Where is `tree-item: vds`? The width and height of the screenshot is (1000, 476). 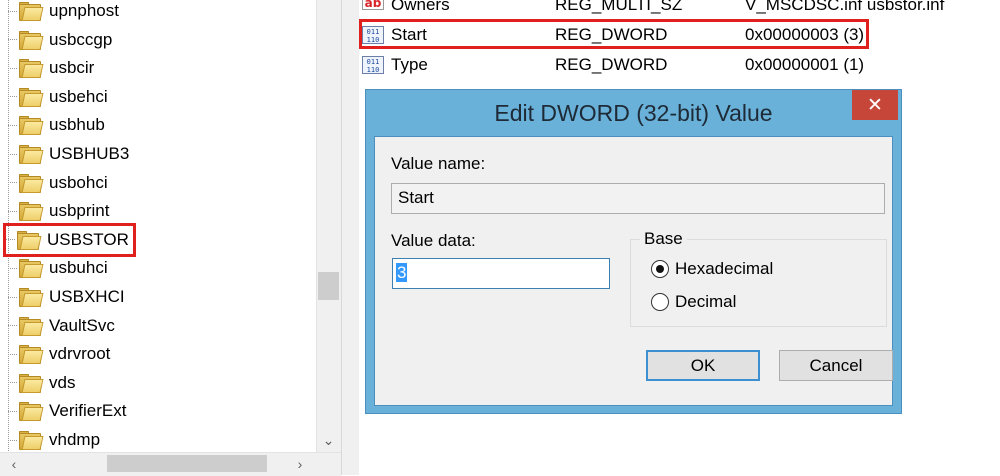
tree-item: vds is located at coordinates (41, 383).